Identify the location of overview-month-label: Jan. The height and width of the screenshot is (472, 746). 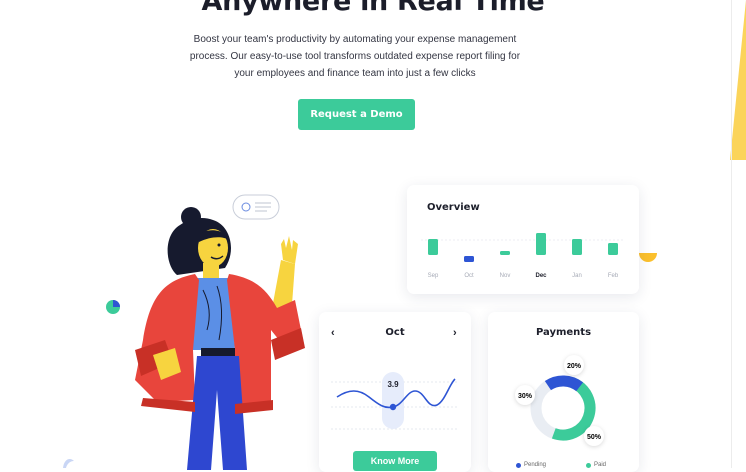
(577, 276).